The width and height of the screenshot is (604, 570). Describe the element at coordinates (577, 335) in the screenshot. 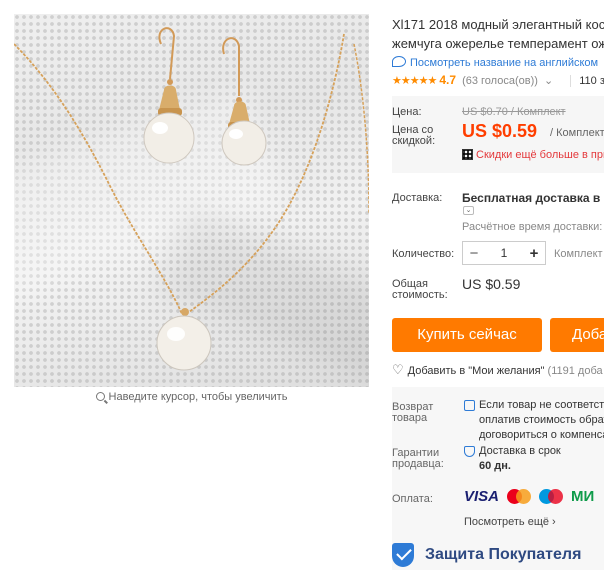

I see `add-to-cart-button: Добав` at that location.